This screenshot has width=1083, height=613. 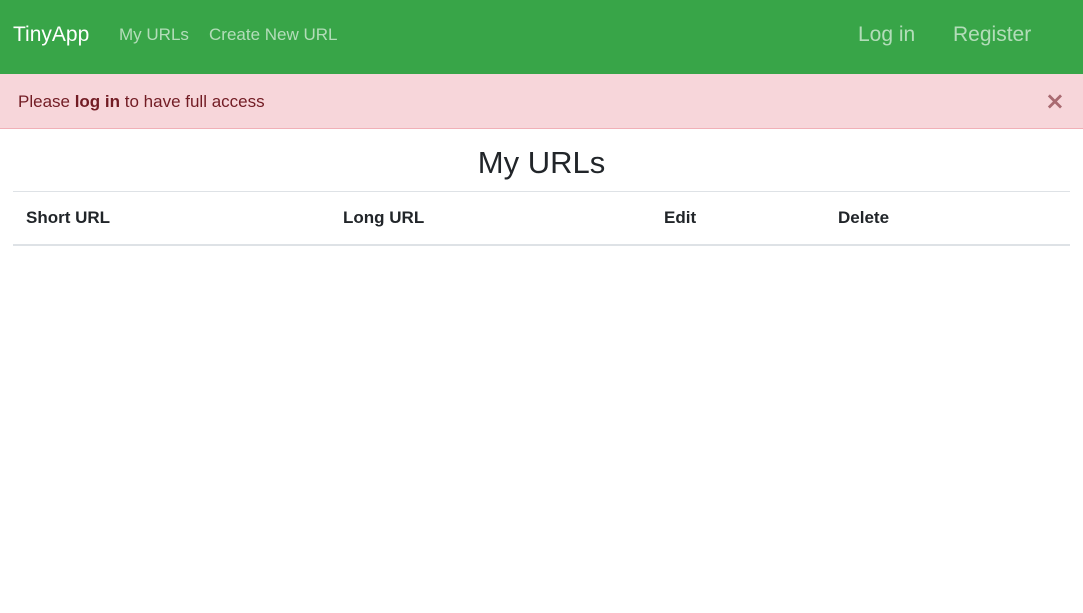 I want to click on alert-login-text: log in, so click(x=97, y=101).